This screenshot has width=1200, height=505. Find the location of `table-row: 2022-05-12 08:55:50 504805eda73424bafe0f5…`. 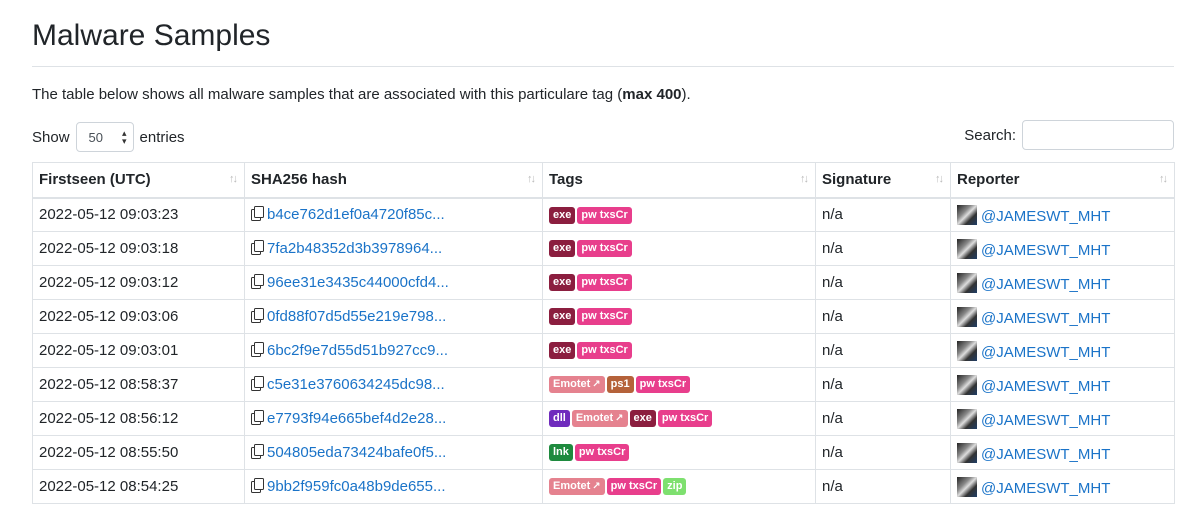

table-row: 2022-05-12 08:55:50 504805eda73424bafe0f5… is located at coordinates (603, 452).